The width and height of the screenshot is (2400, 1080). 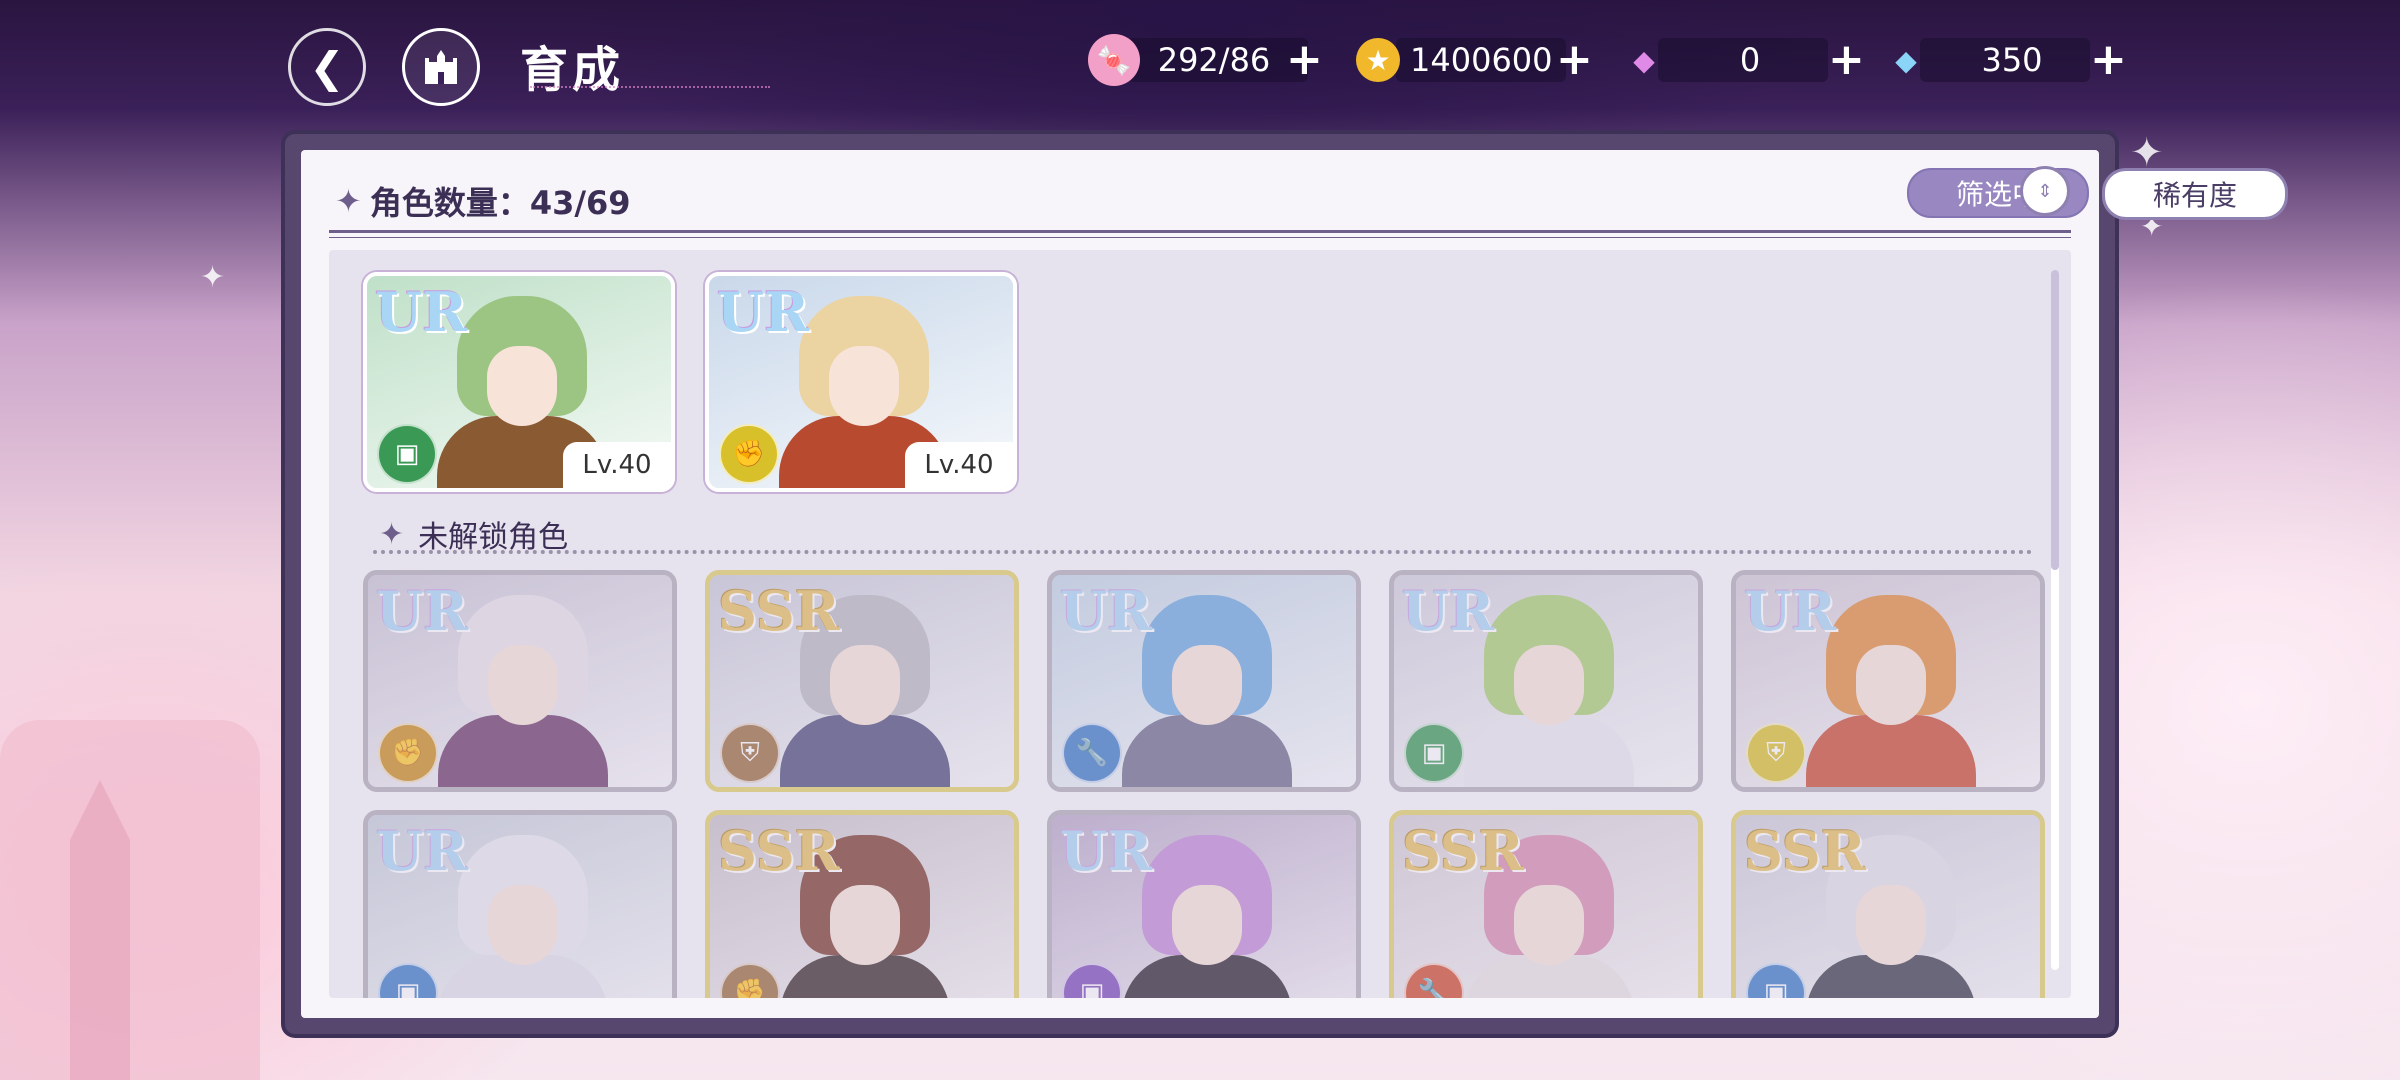 I want to click on castle-icon, so click(x=441, y=67).